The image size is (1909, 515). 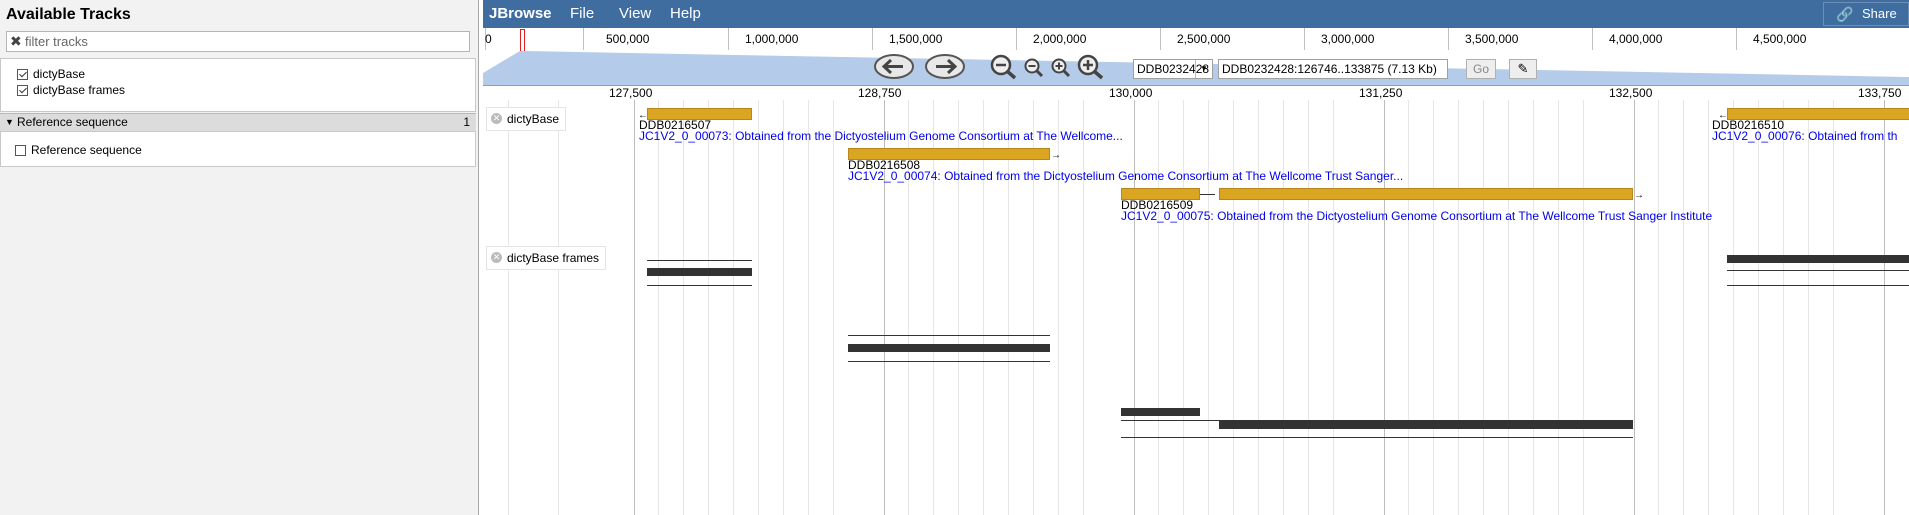 What do you see at coordinates (1780, 39) in the screenshot?
I see `overview-tick: 4,500,000` at bounding box center [1780, 39].